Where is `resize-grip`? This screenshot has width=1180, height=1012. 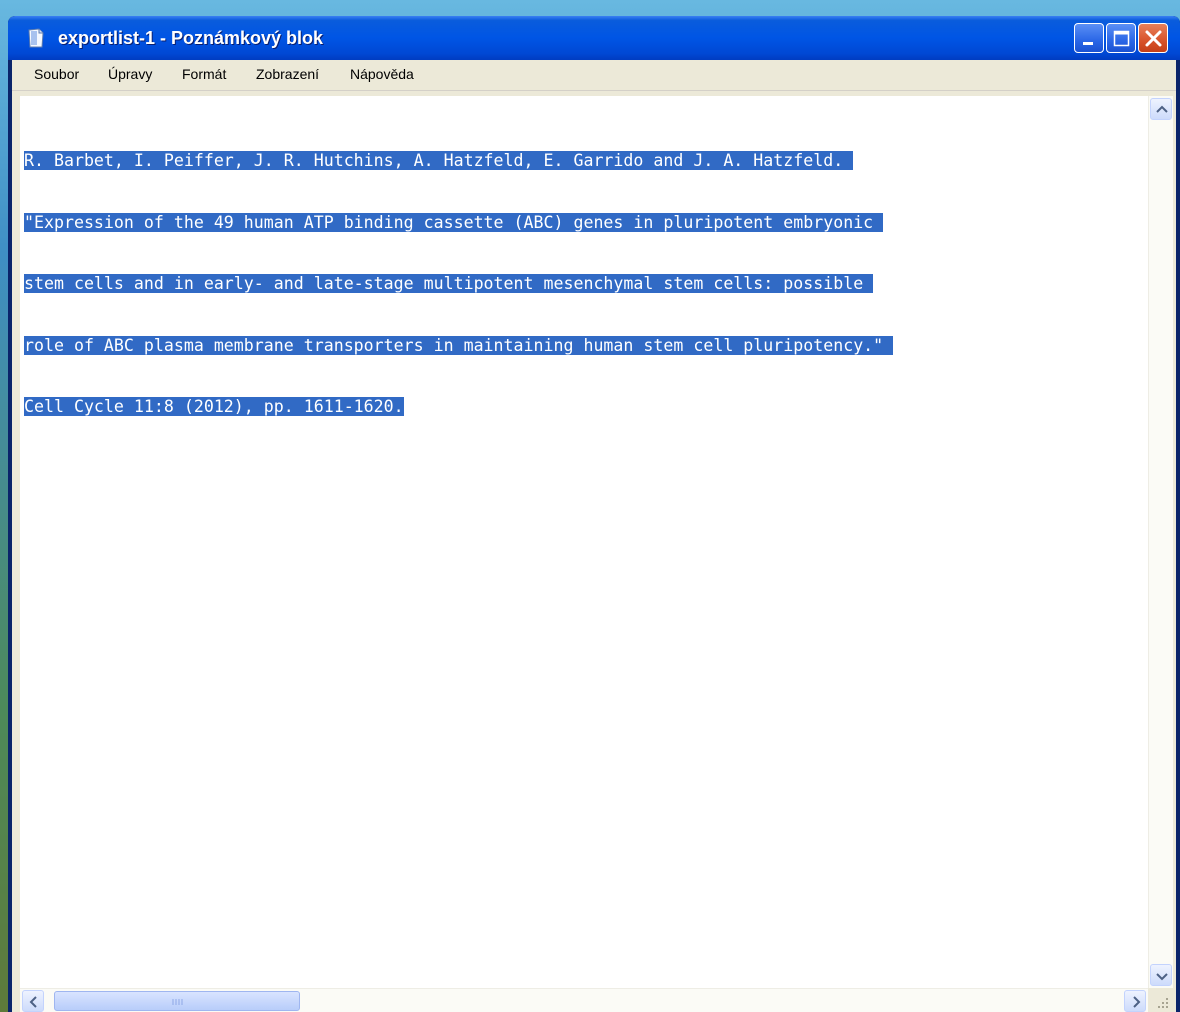
resize-grip is located at coordinates (1160, 1000).